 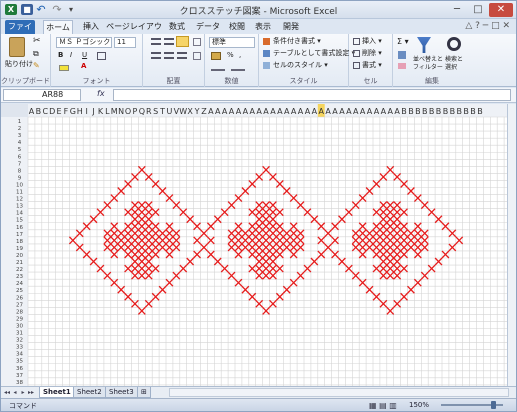 I want to click on column-header: G, so click(x=73, y=111).